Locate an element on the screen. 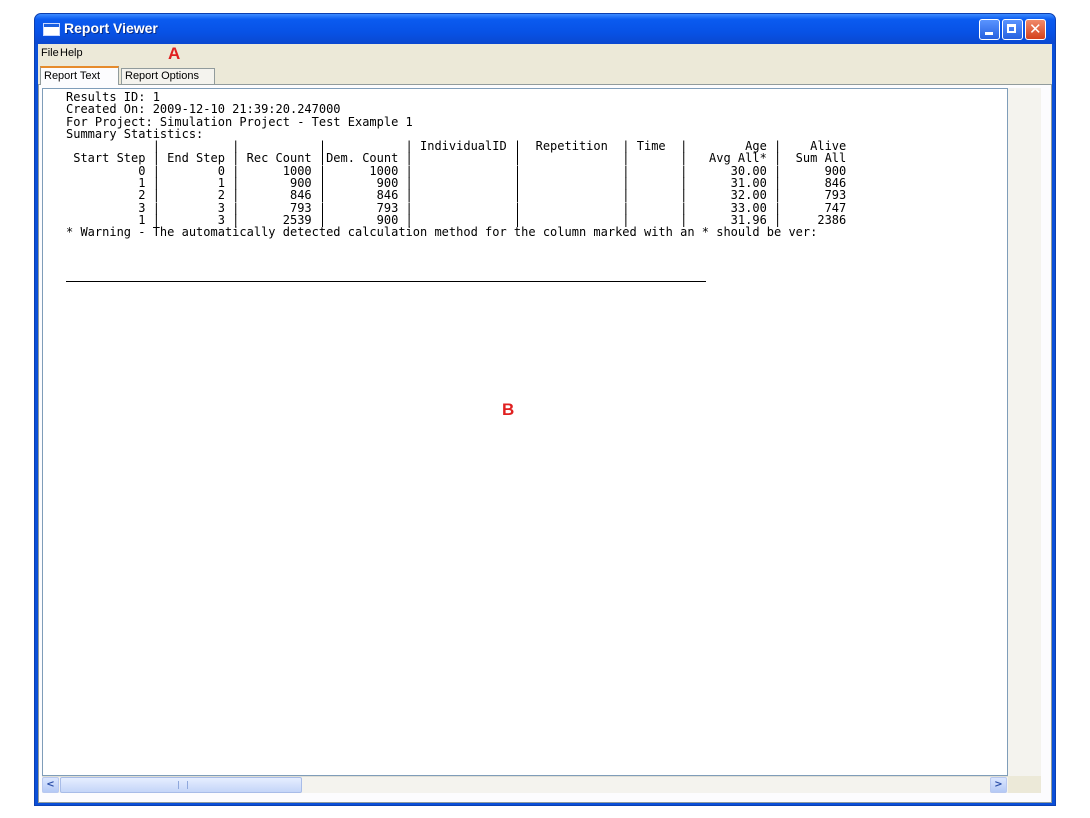  maximize-button is located at coordinates (1012, 29).